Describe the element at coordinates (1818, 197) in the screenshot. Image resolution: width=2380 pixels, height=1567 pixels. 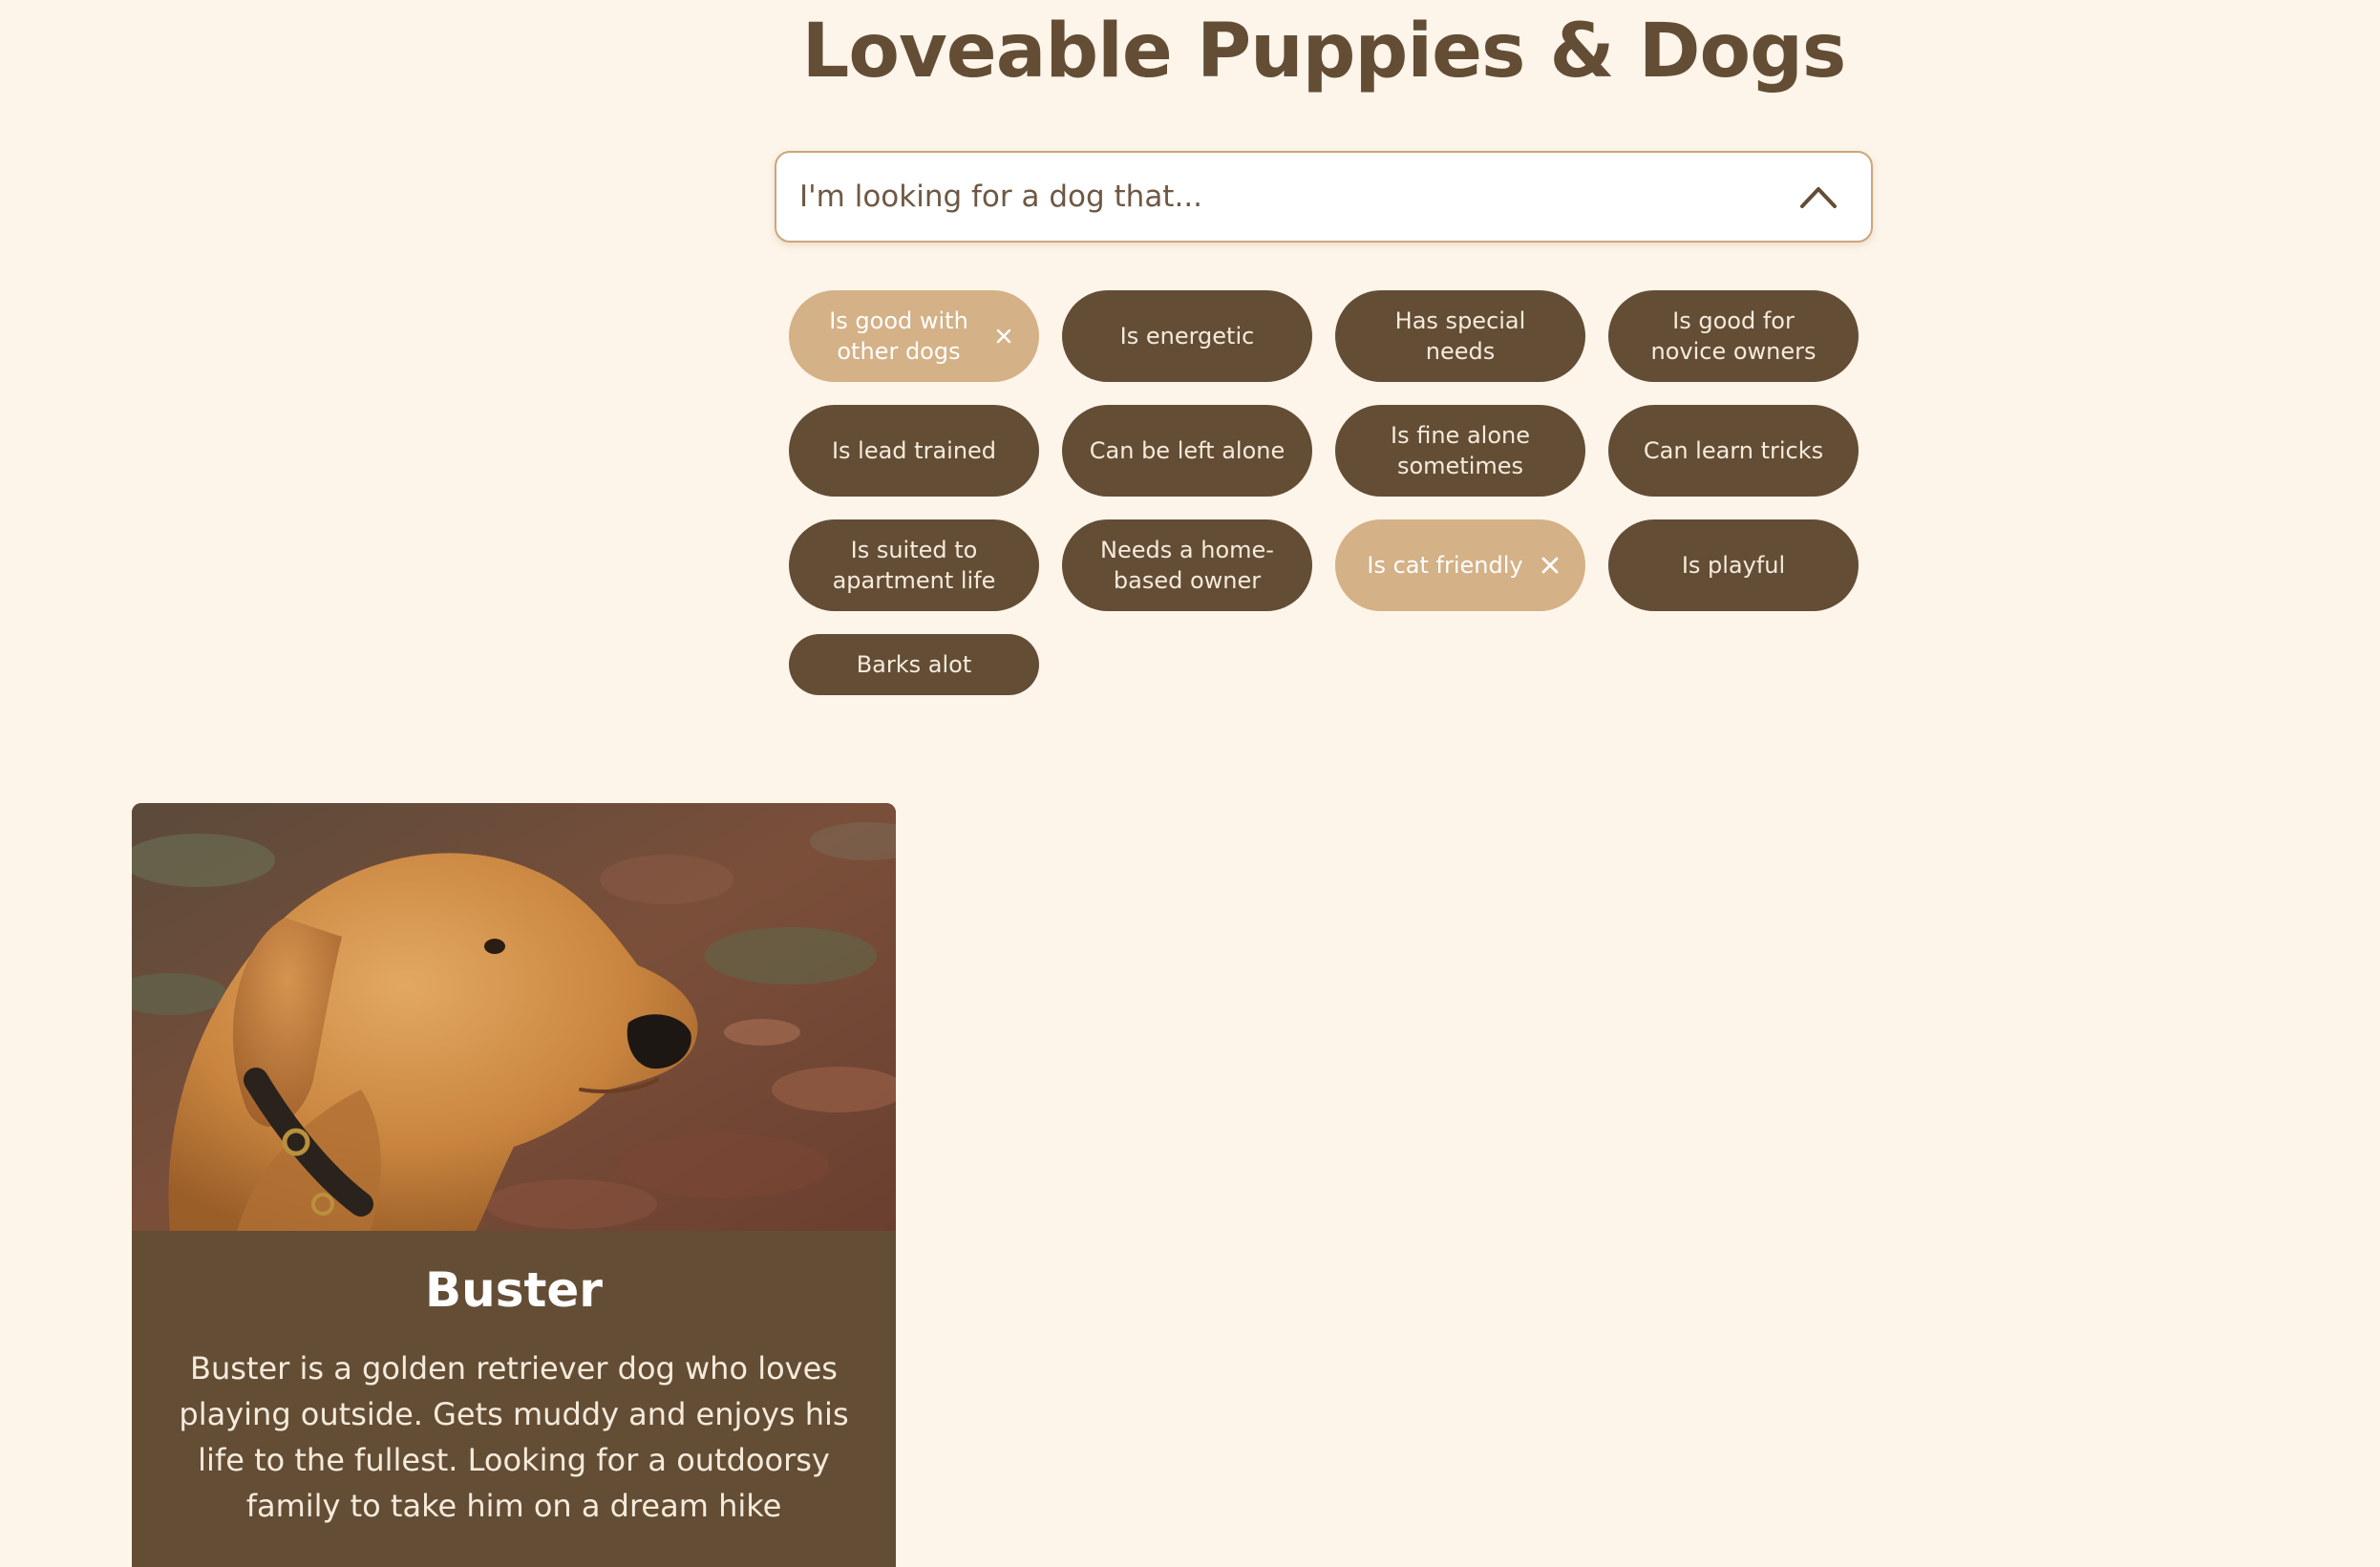
I see `chevron-up-icon` at that location.